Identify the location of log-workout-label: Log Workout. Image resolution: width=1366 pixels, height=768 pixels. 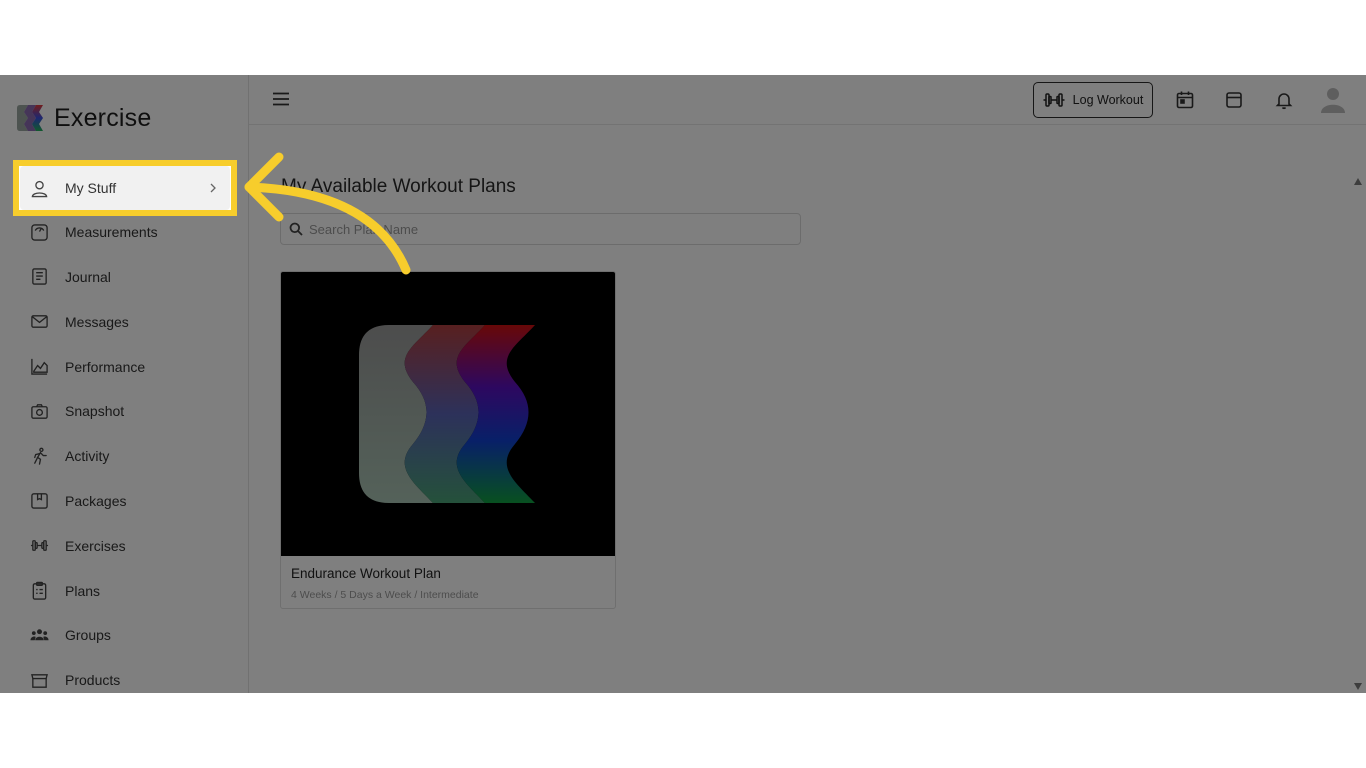
(1108, 100).